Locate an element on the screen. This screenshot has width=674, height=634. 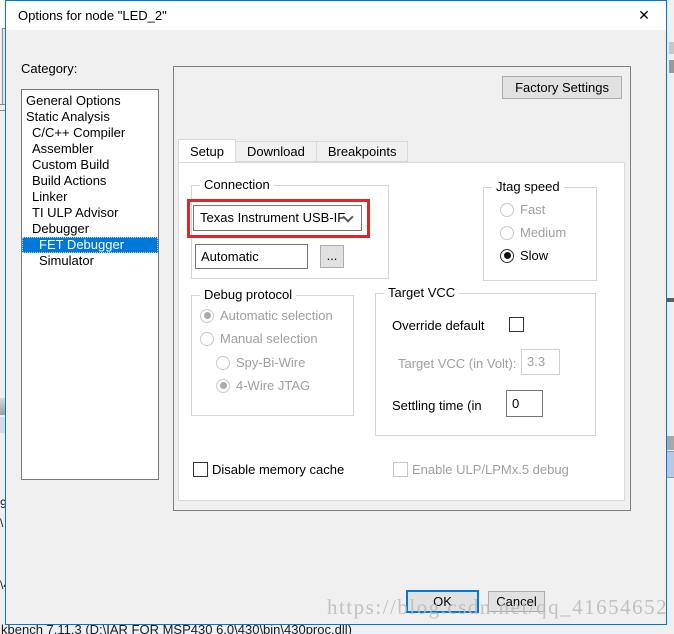
target-vcc-volt-label: Target VCC (in Volt): is located at coordinates (457, 363).